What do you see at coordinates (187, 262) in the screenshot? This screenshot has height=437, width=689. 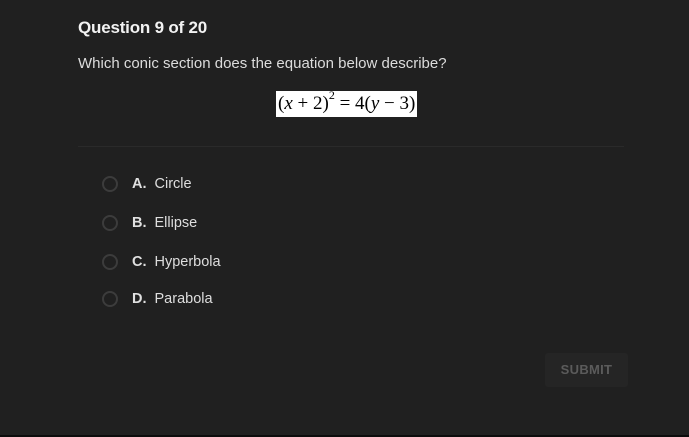 I see `option-text: Hyperbola` at bounding box center [187, 262].